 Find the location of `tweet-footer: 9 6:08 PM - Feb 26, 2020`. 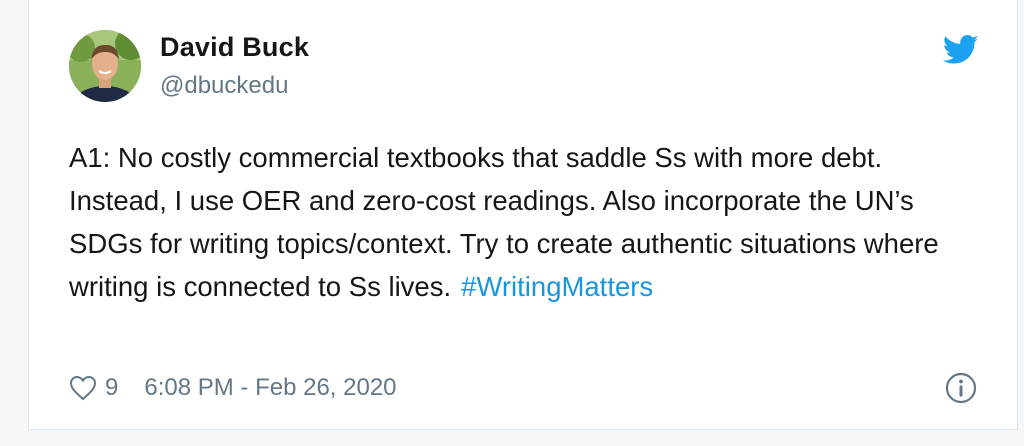

tweet-footer: 9 6:08 PM - Feb 26, 2020 is located at coordinates (233, 388).